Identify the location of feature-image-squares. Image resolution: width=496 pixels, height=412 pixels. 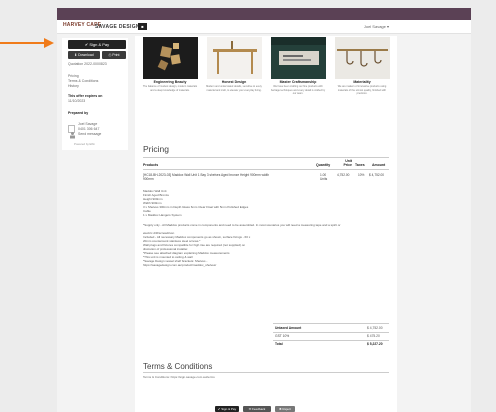
(170, 58).